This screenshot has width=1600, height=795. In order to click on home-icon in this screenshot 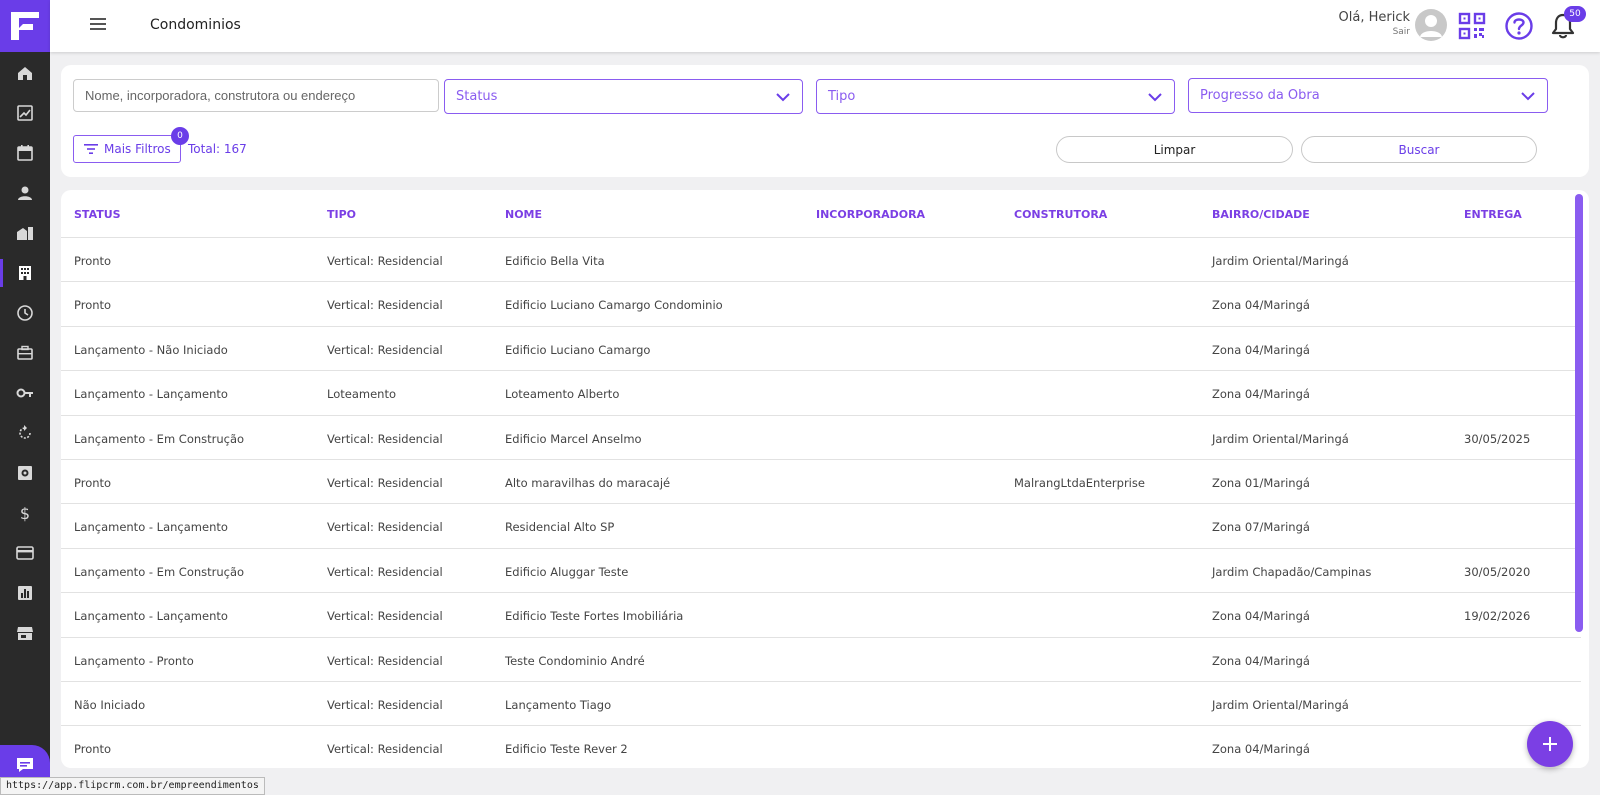, I will do `click(25, 73)`.